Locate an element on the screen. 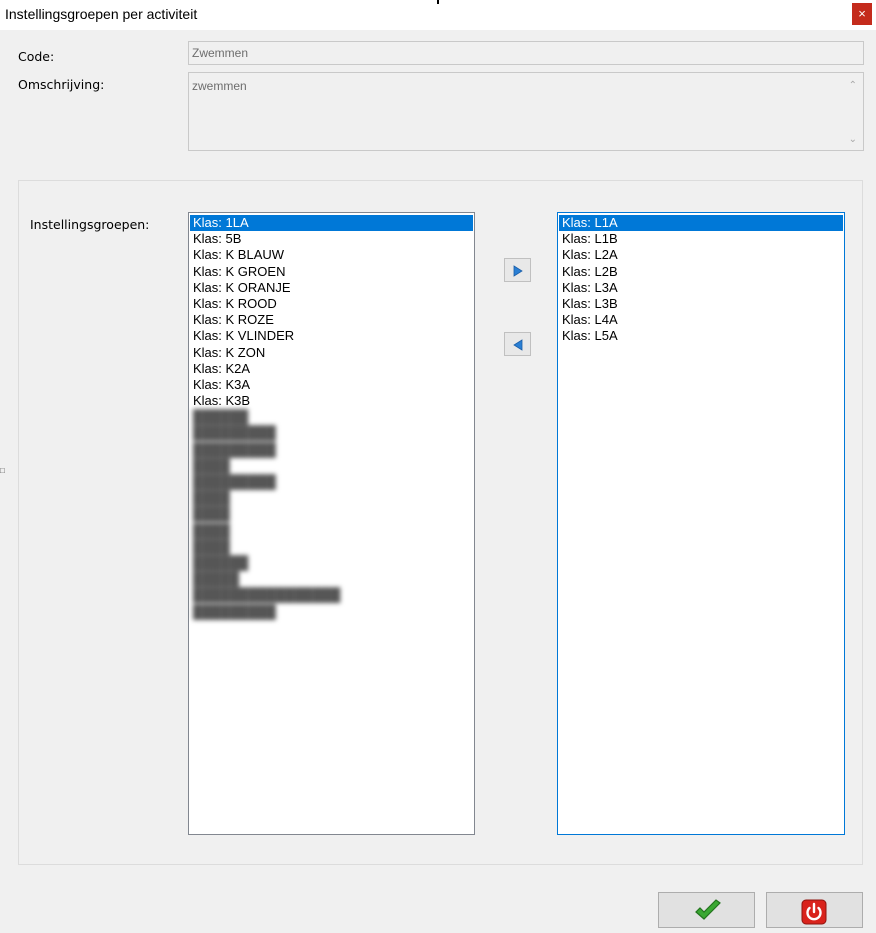 This screenshot has width=876, height=933. window-tick is located at coordinates (438, 2).